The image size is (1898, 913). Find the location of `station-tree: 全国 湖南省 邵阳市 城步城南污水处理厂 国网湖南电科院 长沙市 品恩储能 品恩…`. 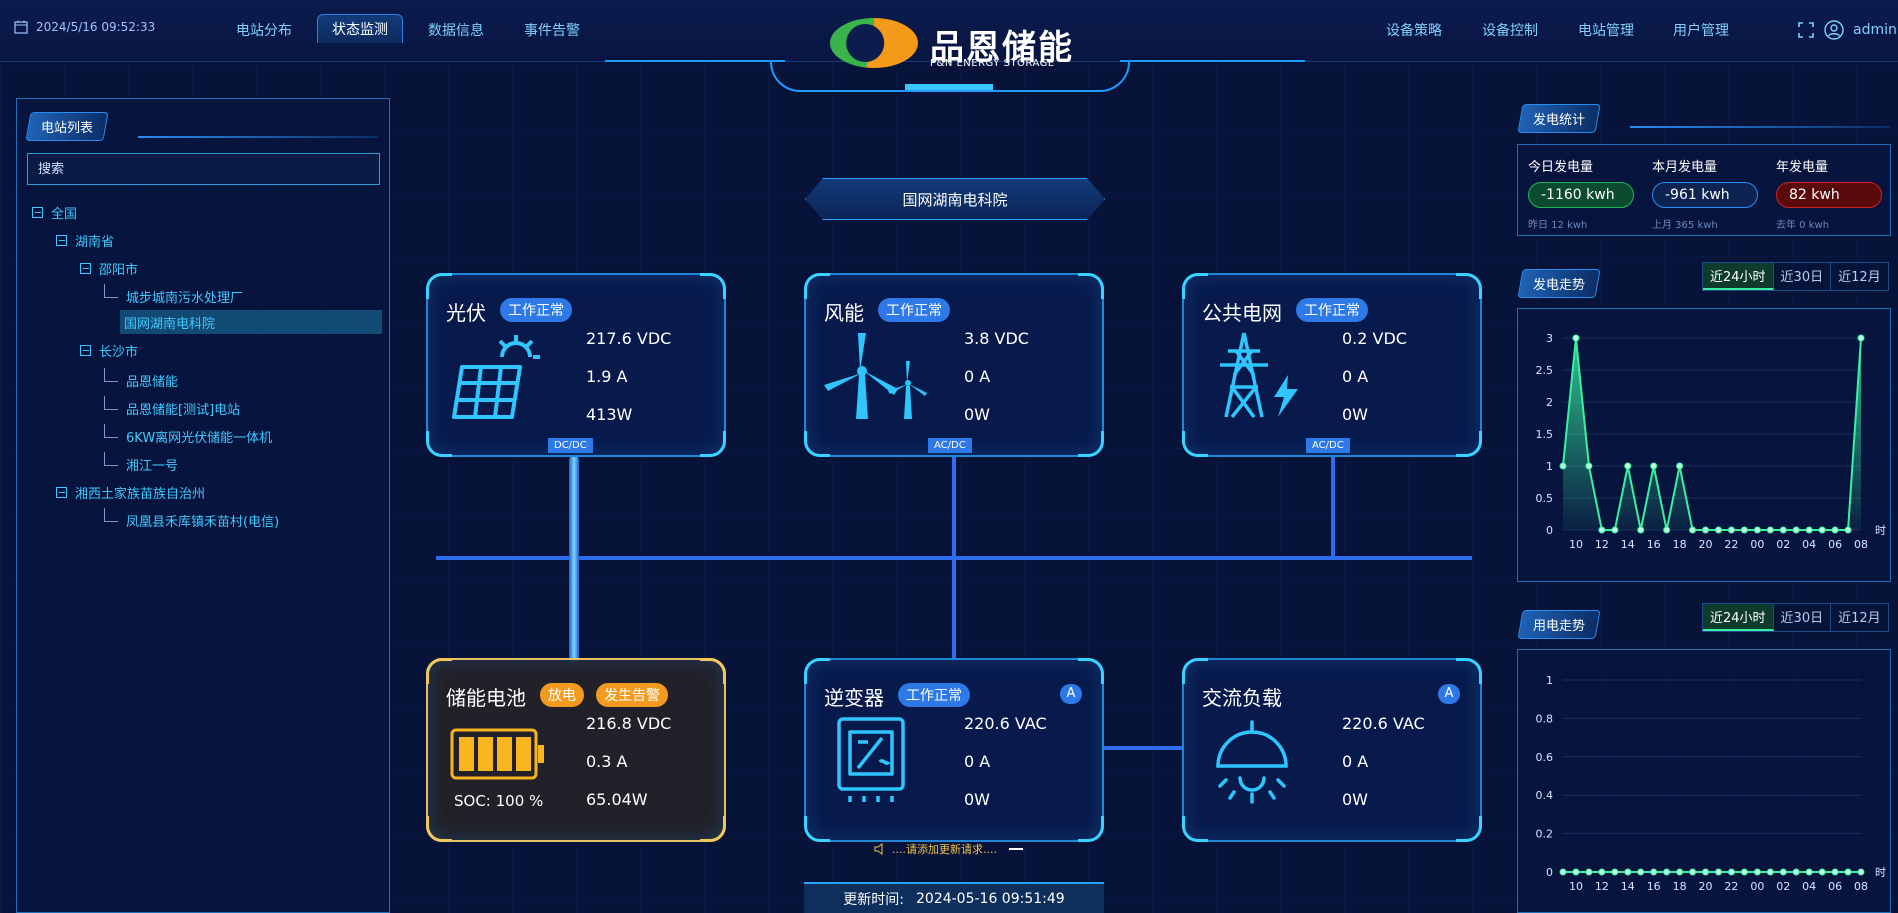

station-tree: 全国 湖南省 邵阳市 城步城南污水处理厂 国网湖南电科院 长沙市 品恩储能 品恩… is located at coordinates (207, 366).